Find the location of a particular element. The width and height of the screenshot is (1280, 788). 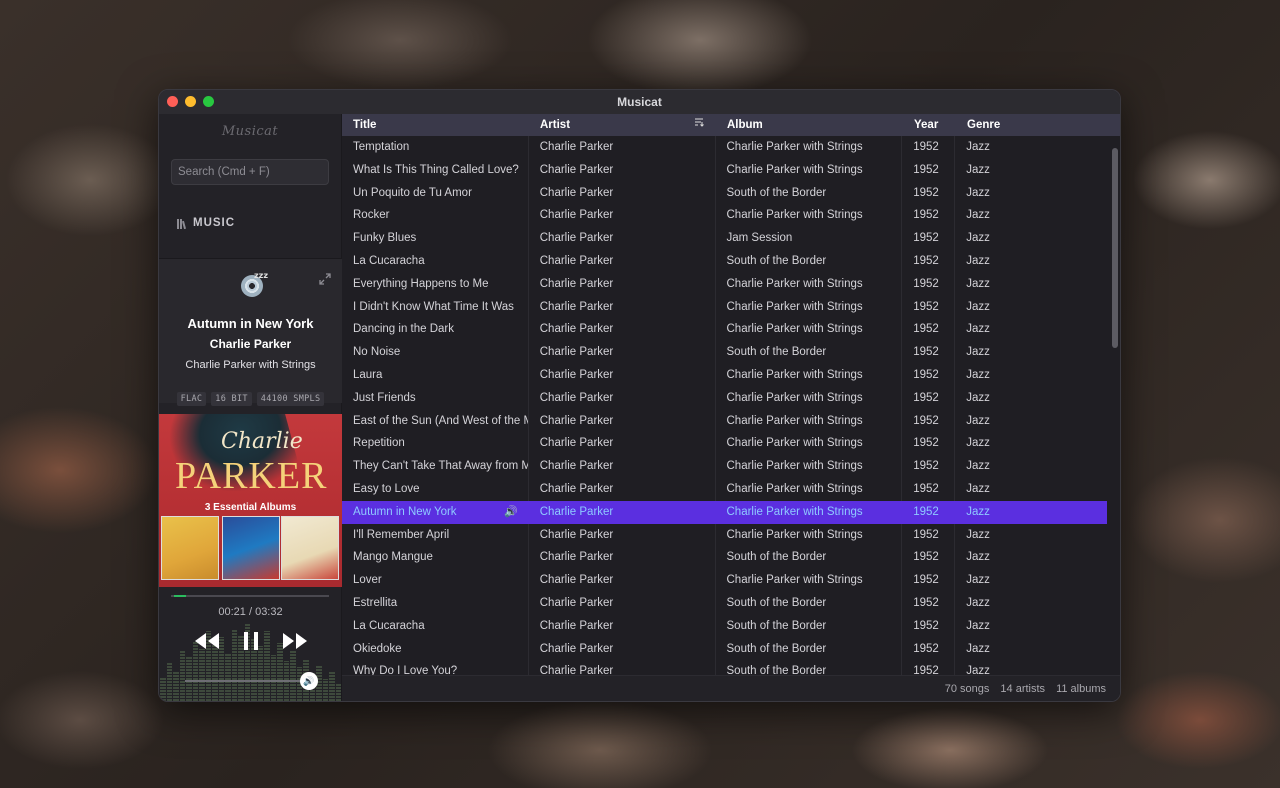

volume-knob-speaker-icon: 🔊 is located at coordinates (309, 681).